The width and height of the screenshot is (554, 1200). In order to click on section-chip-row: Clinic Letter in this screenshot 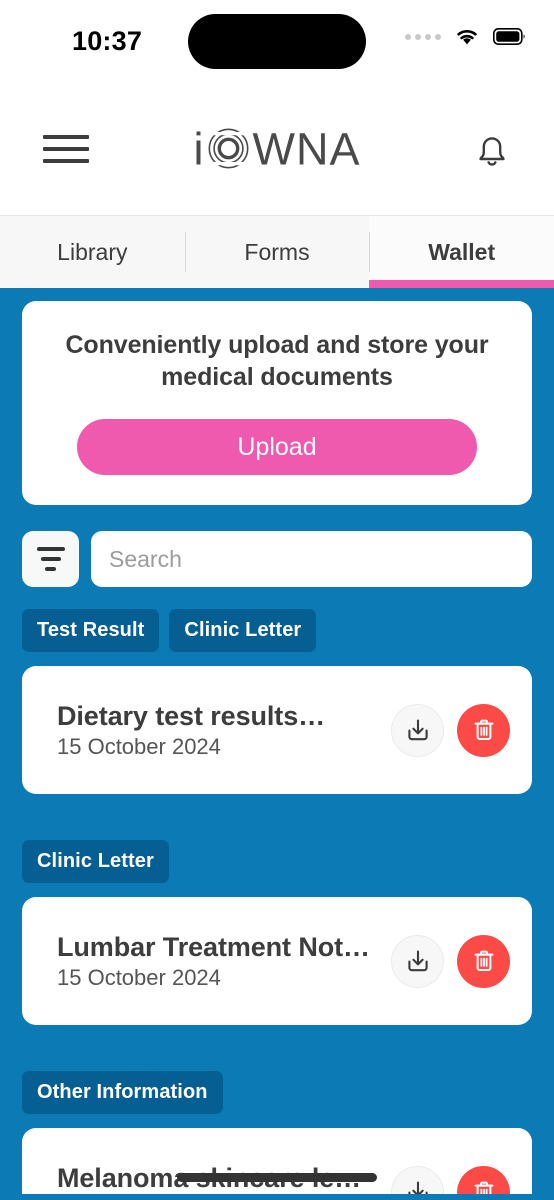, I will do `click(277, 861)`.